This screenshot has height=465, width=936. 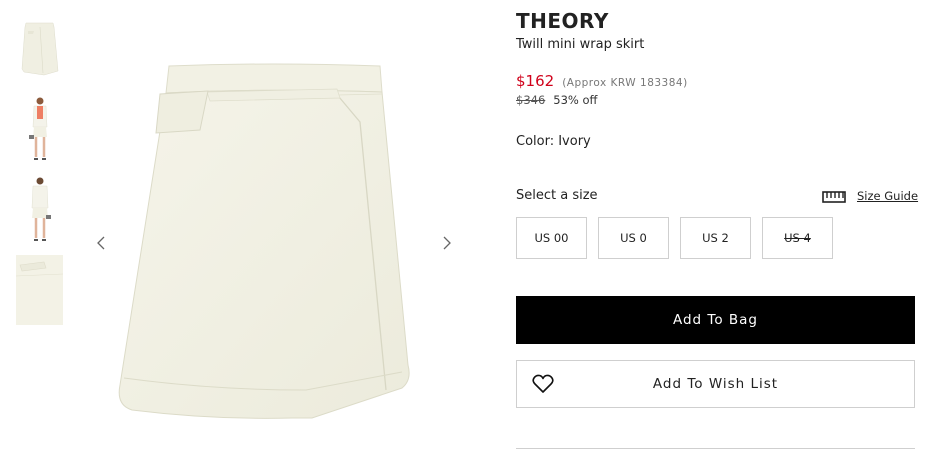 I want to click on size-label: US 4, so click(x=797, y=238).